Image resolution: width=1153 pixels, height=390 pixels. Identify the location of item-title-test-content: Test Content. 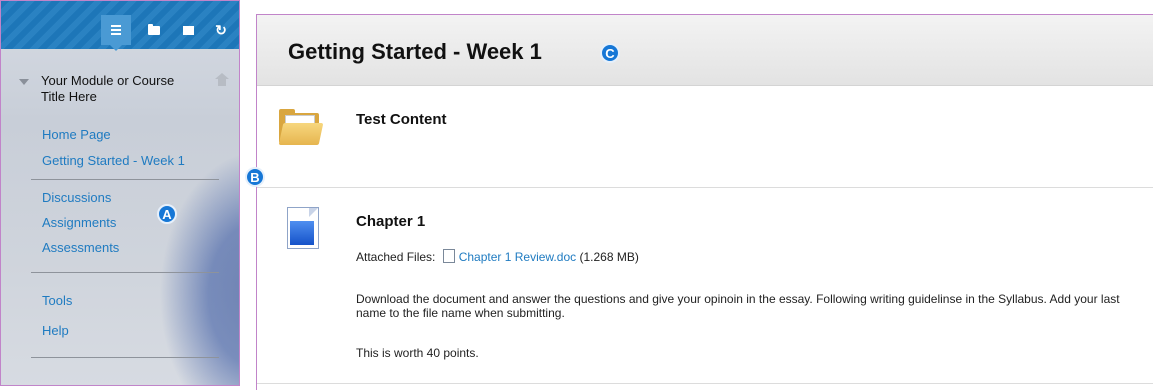
(401, 119).